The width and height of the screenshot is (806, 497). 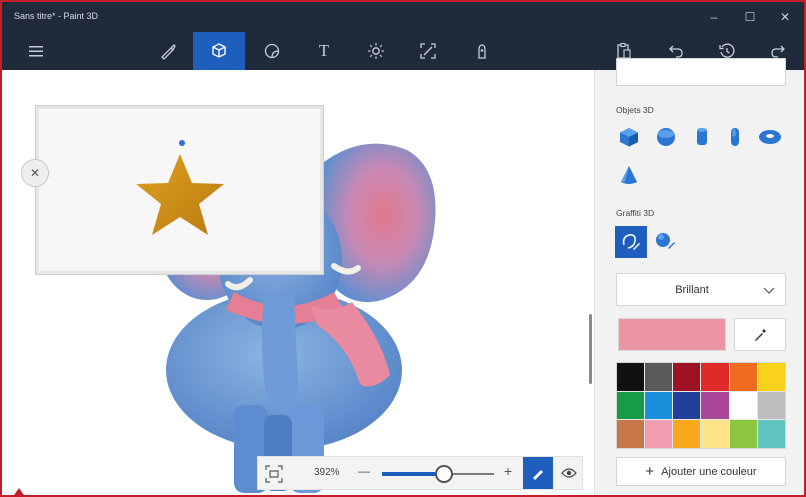 I want to click on canvas-tool, so click(x=428, y=51).